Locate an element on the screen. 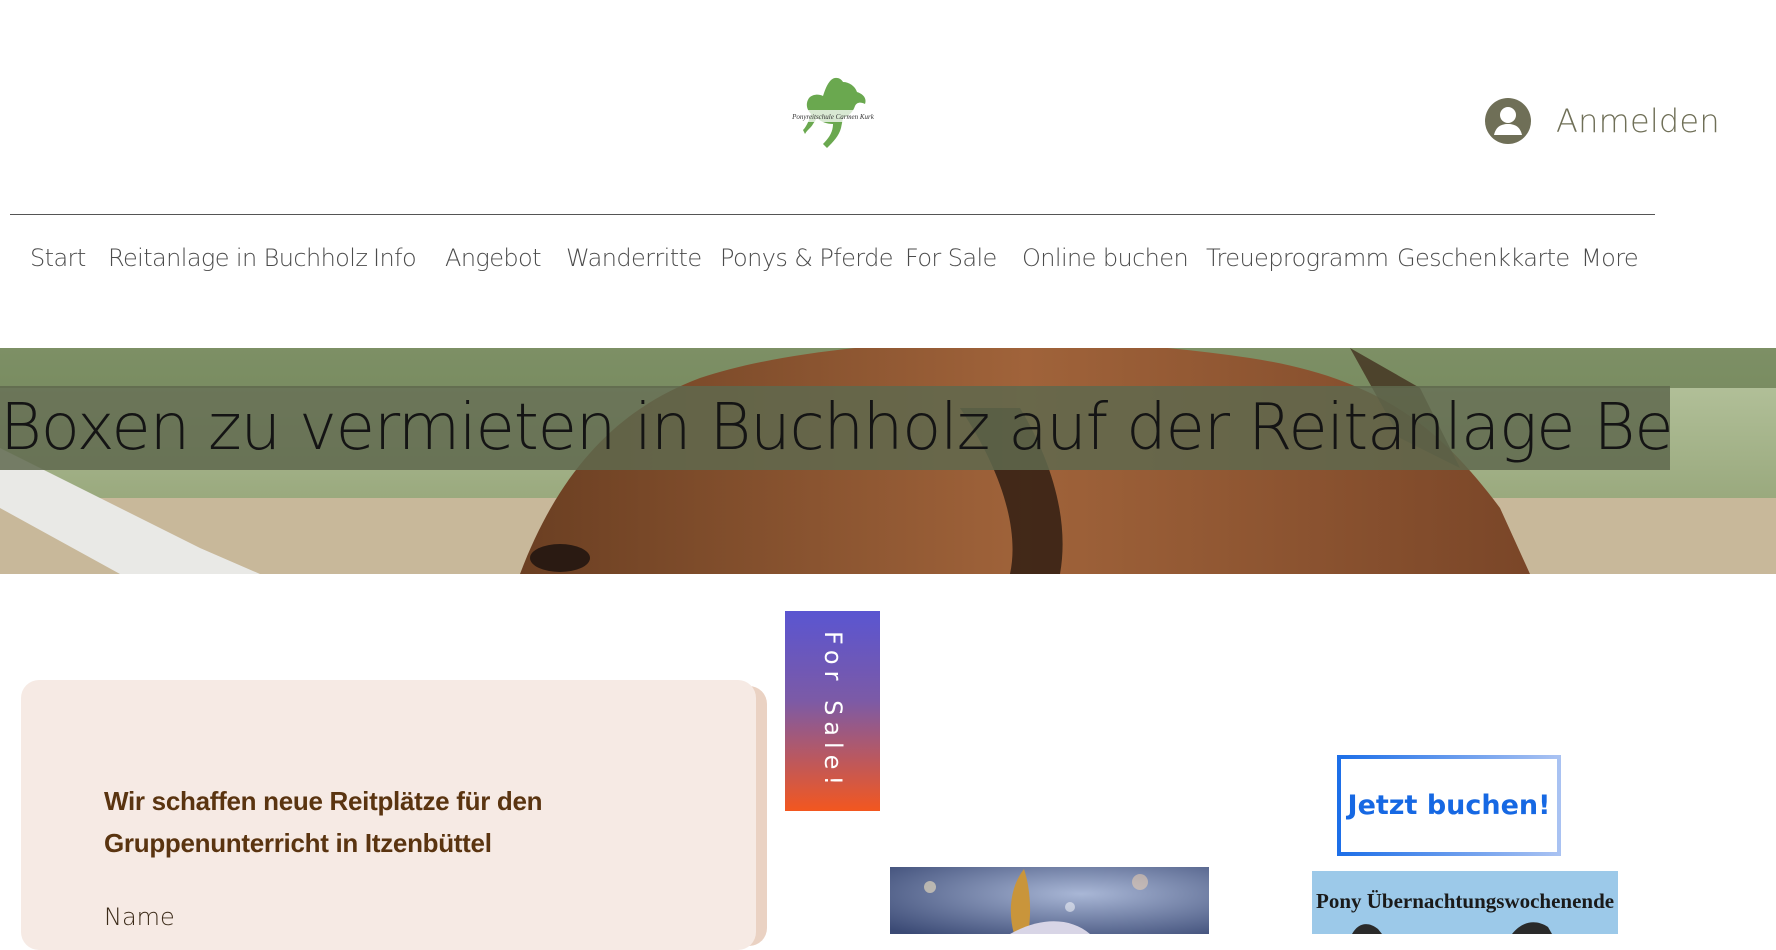 This screenshot has width=1776, height=950. nav-item-wanderritte: Wanderritte is located at coordinates (634, 258).